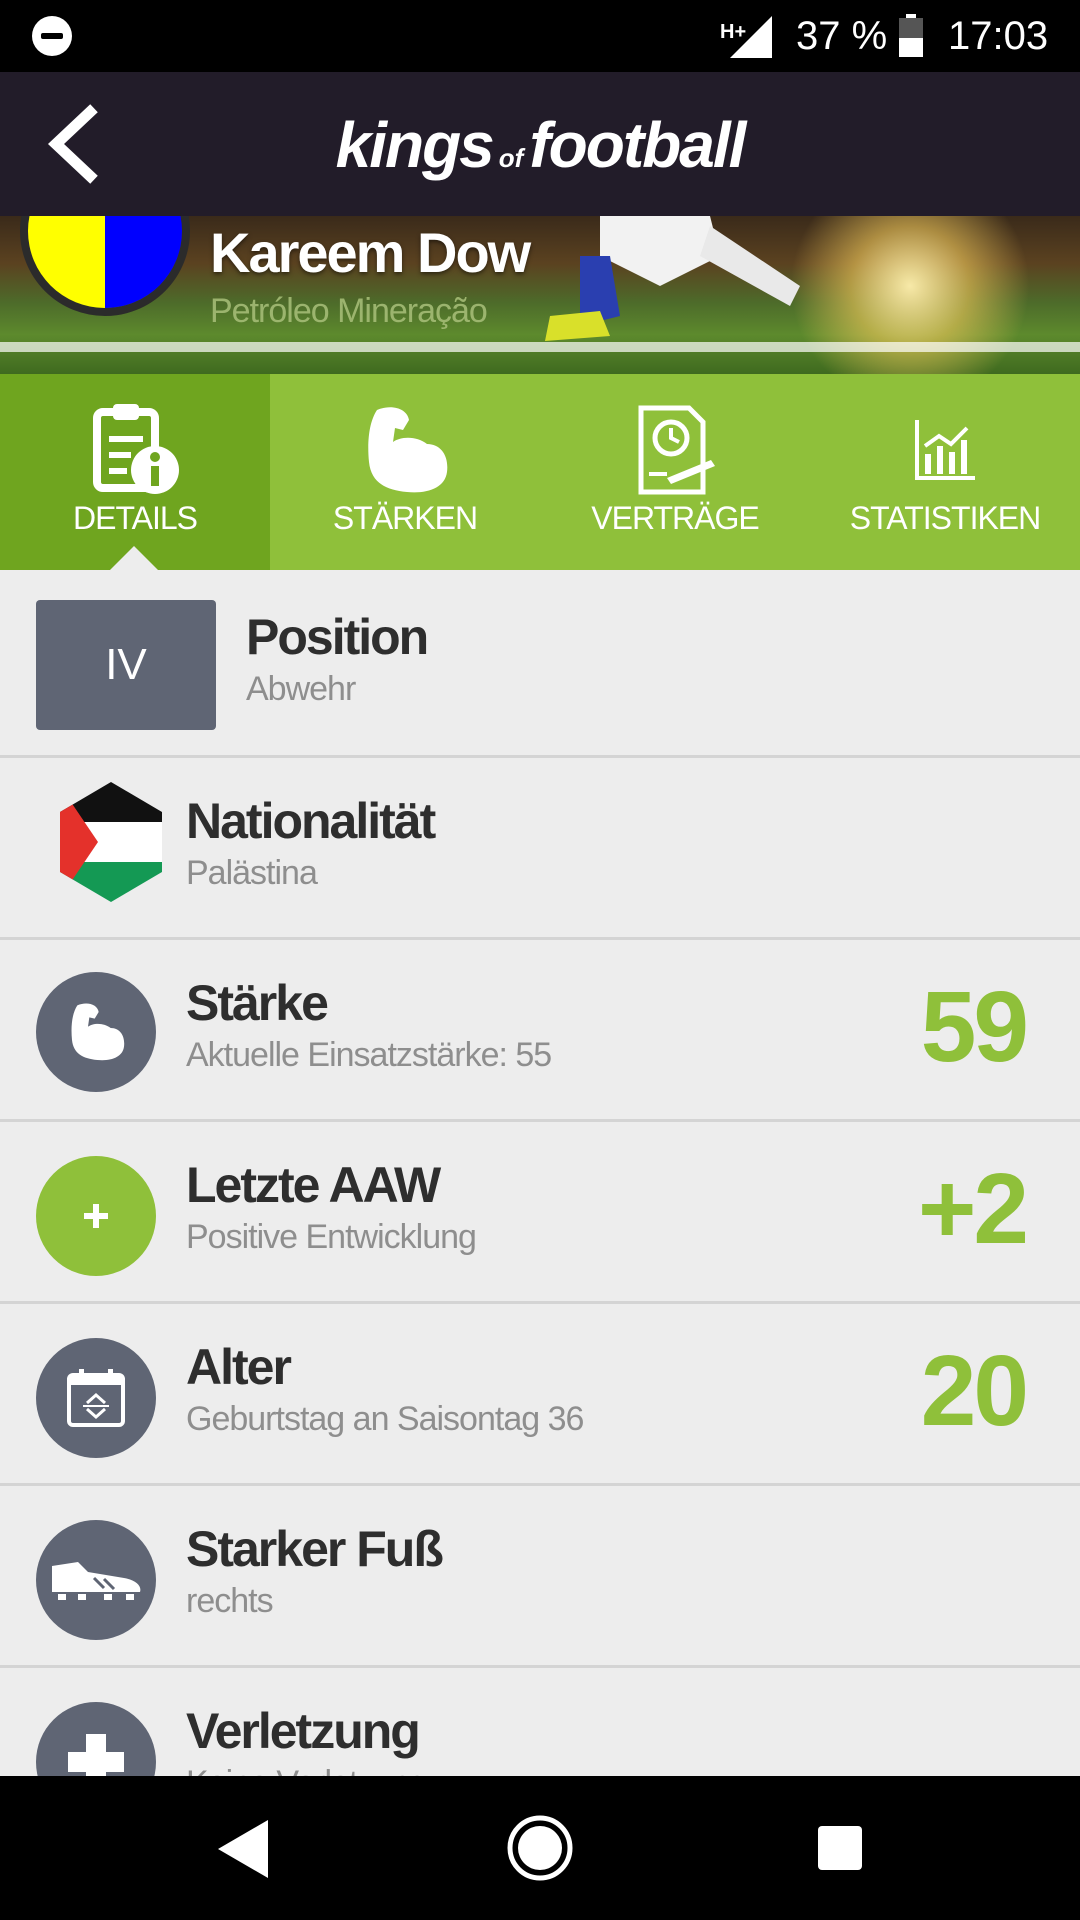 The width and height of the screenshot is (1080, 1920). Describe the element at coordinates (136, 449) in the screenshot. I see `details-info-icon` at that location.